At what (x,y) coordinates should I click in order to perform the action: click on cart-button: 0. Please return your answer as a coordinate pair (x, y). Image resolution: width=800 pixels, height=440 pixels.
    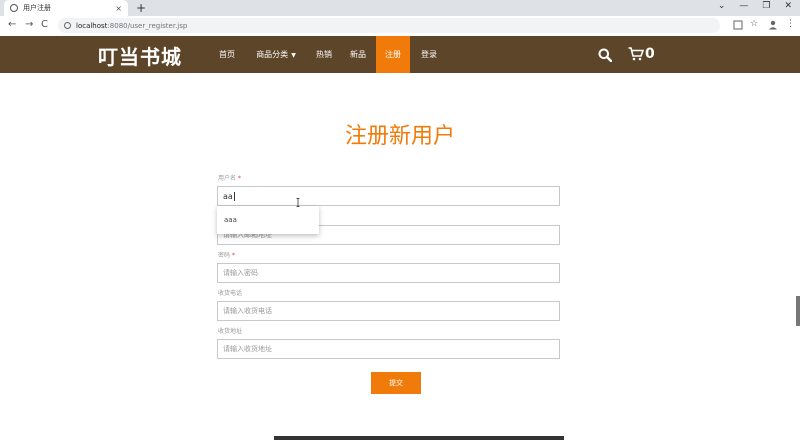
    Looking at the image, I should click on (641, 54).